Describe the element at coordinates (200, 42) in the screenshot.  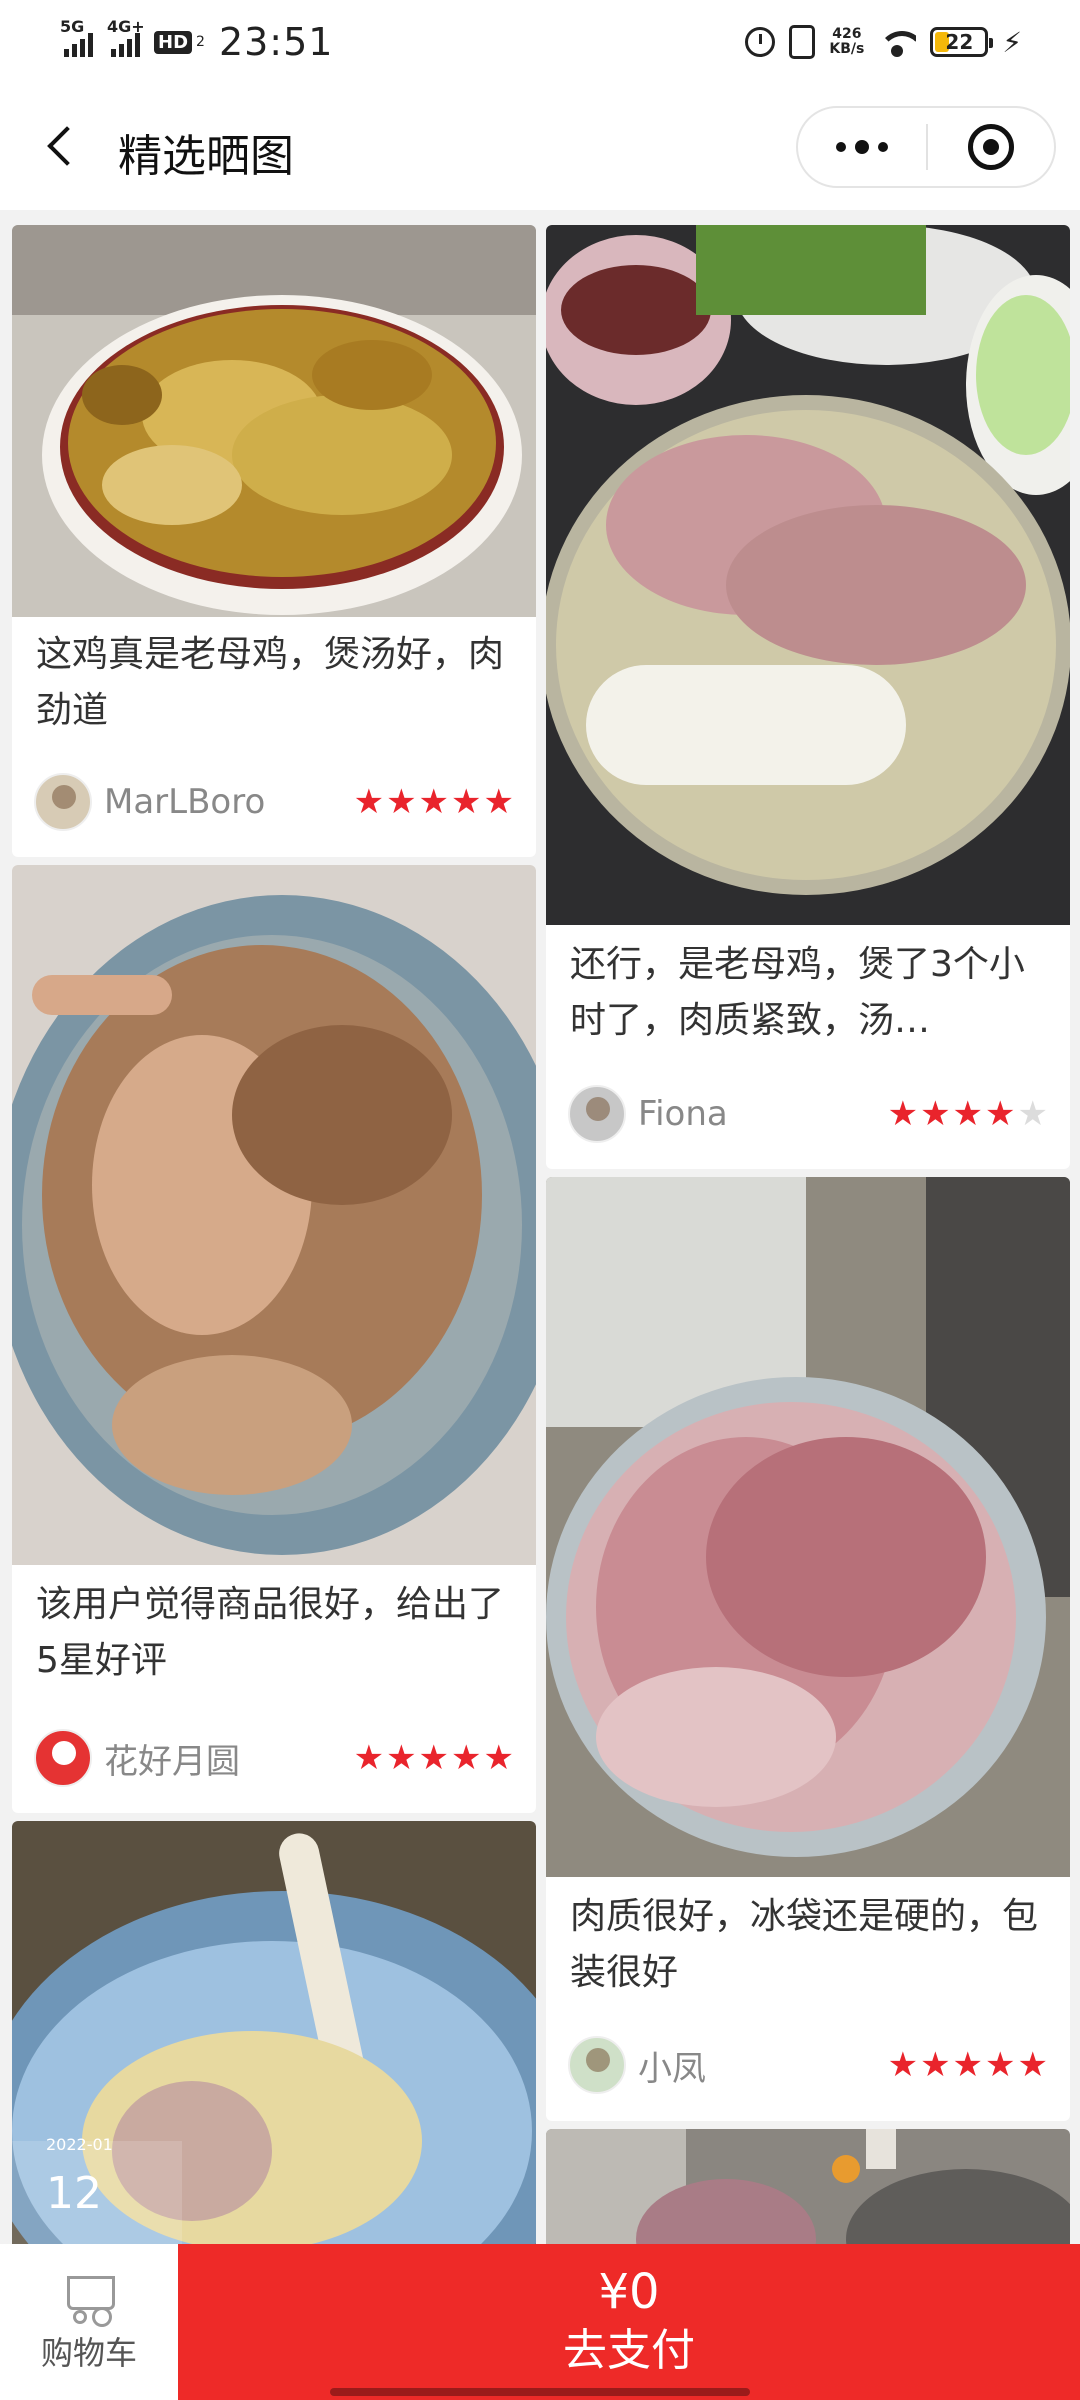
I see `hd-sub: 2` at that location.